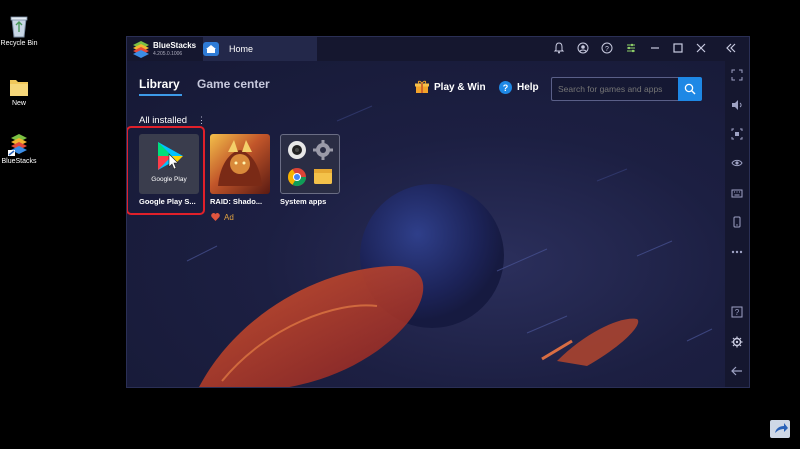  Describe the element at coordinates (160, 95) in the screenshot. I see `tab-library-underline` at that location.